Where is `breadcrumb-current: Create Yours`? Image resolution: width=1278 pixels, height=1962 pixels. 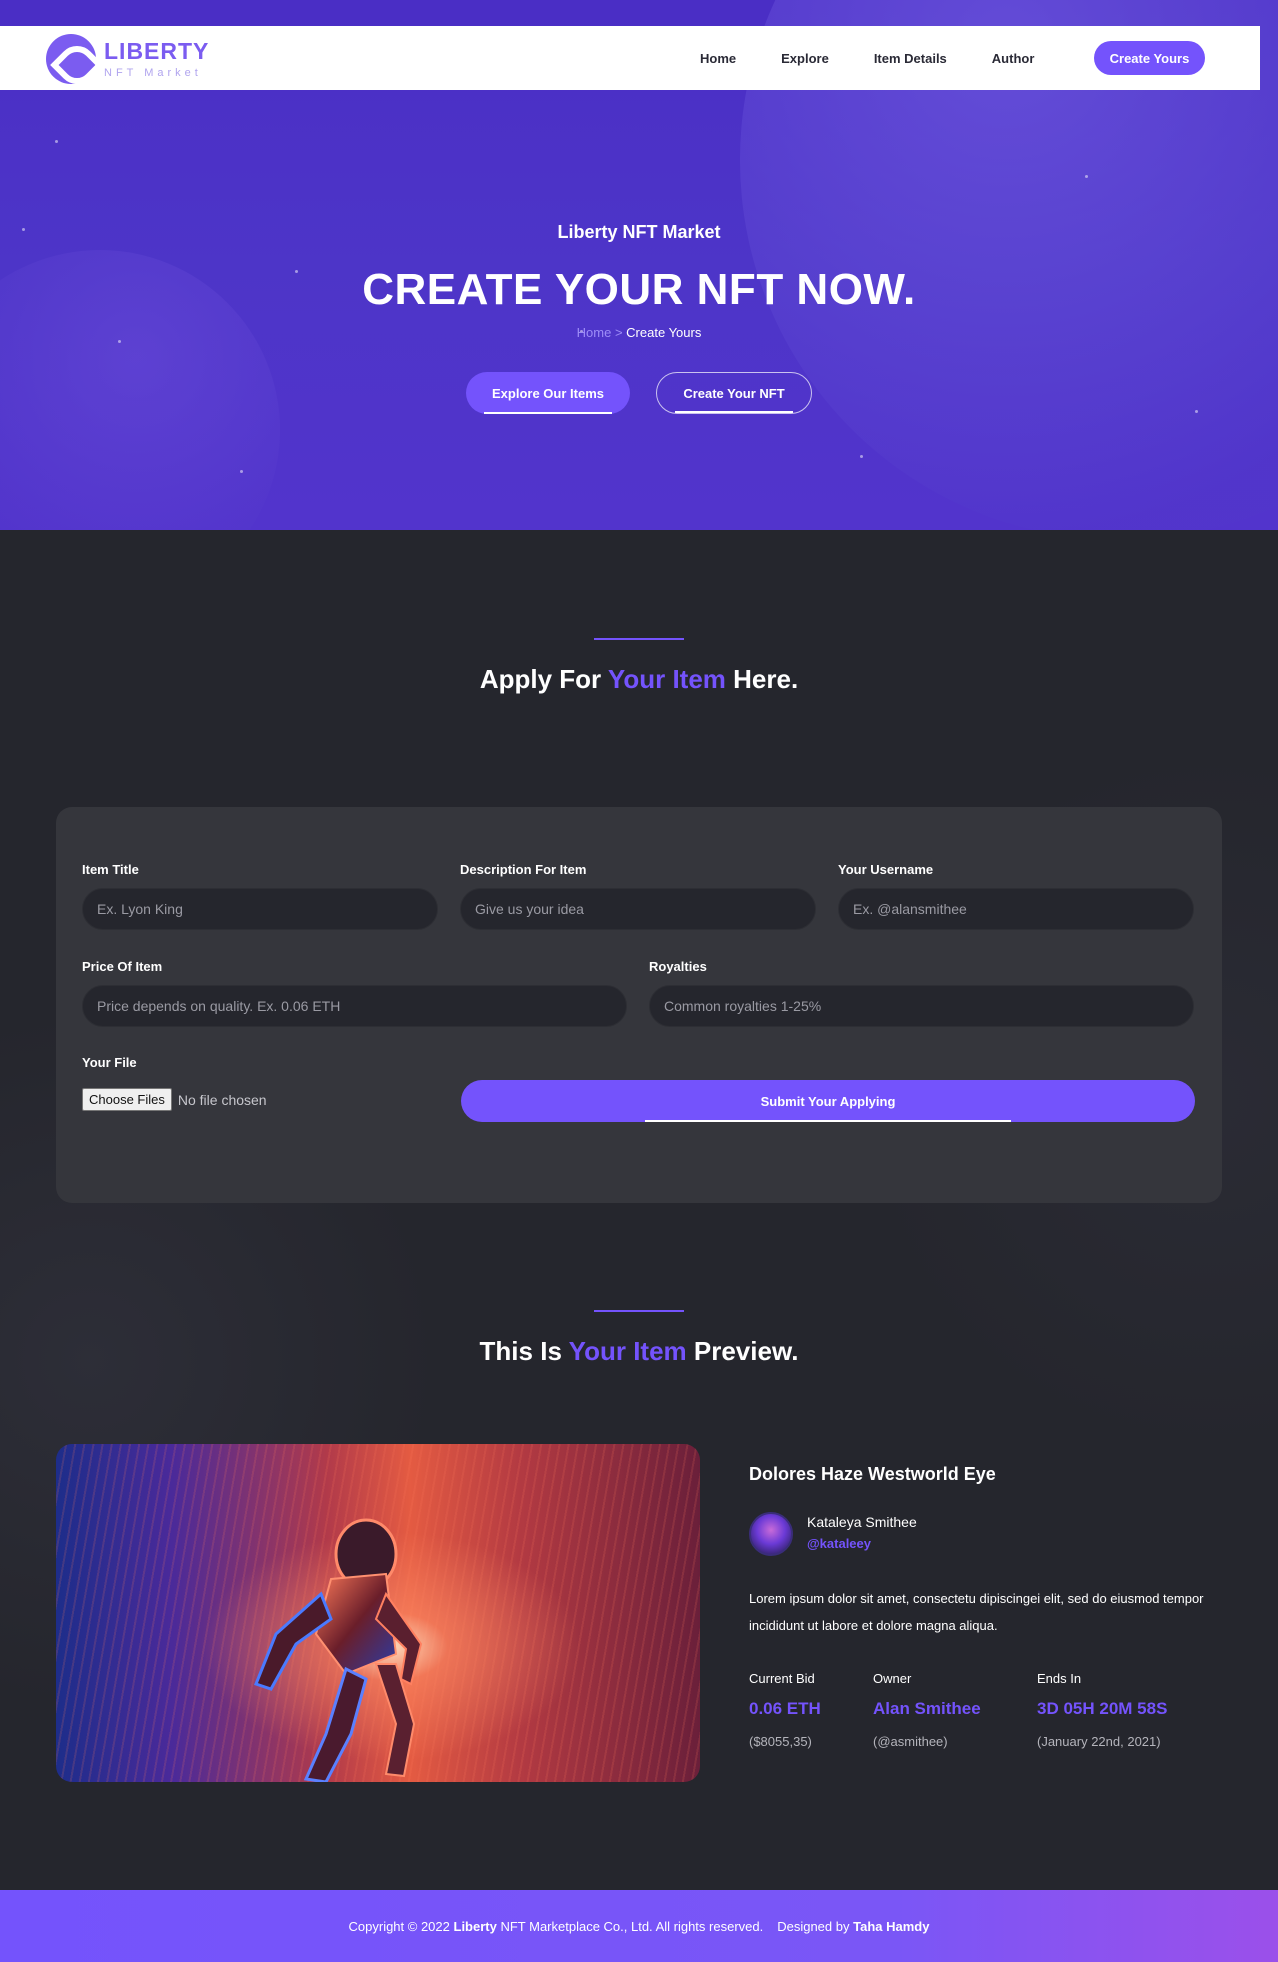
breadcrumb-current: Create Yours is located at coordinates (664, 332).